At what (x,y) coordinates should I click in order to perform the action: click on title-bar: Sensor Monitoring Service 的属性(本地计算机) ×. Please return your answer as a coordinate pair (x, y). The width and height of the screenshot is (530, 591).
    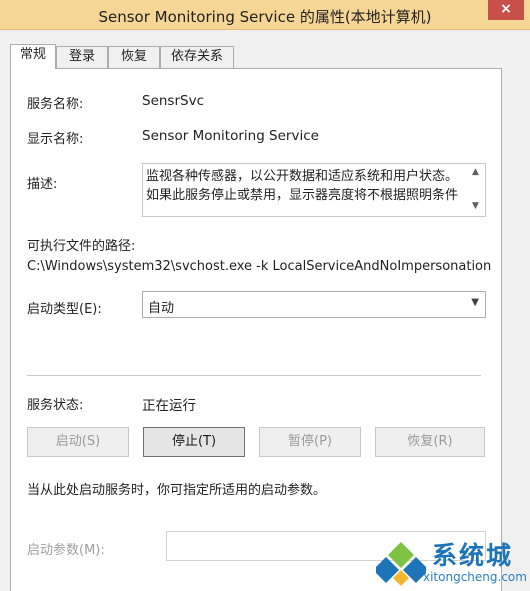
    Looking at the image, I should click on (265, 15).